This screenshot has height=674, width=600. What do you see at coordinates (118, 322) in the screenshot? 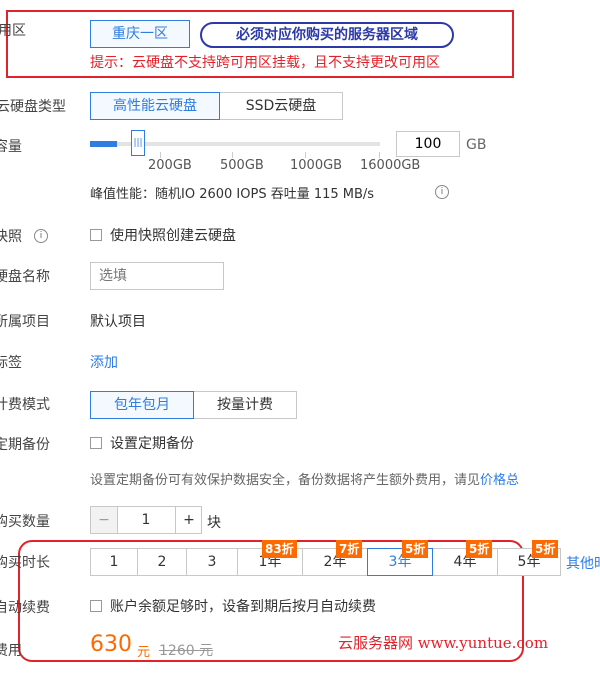
I see `project-value: 默认项目` at bounding box center [118, 322].